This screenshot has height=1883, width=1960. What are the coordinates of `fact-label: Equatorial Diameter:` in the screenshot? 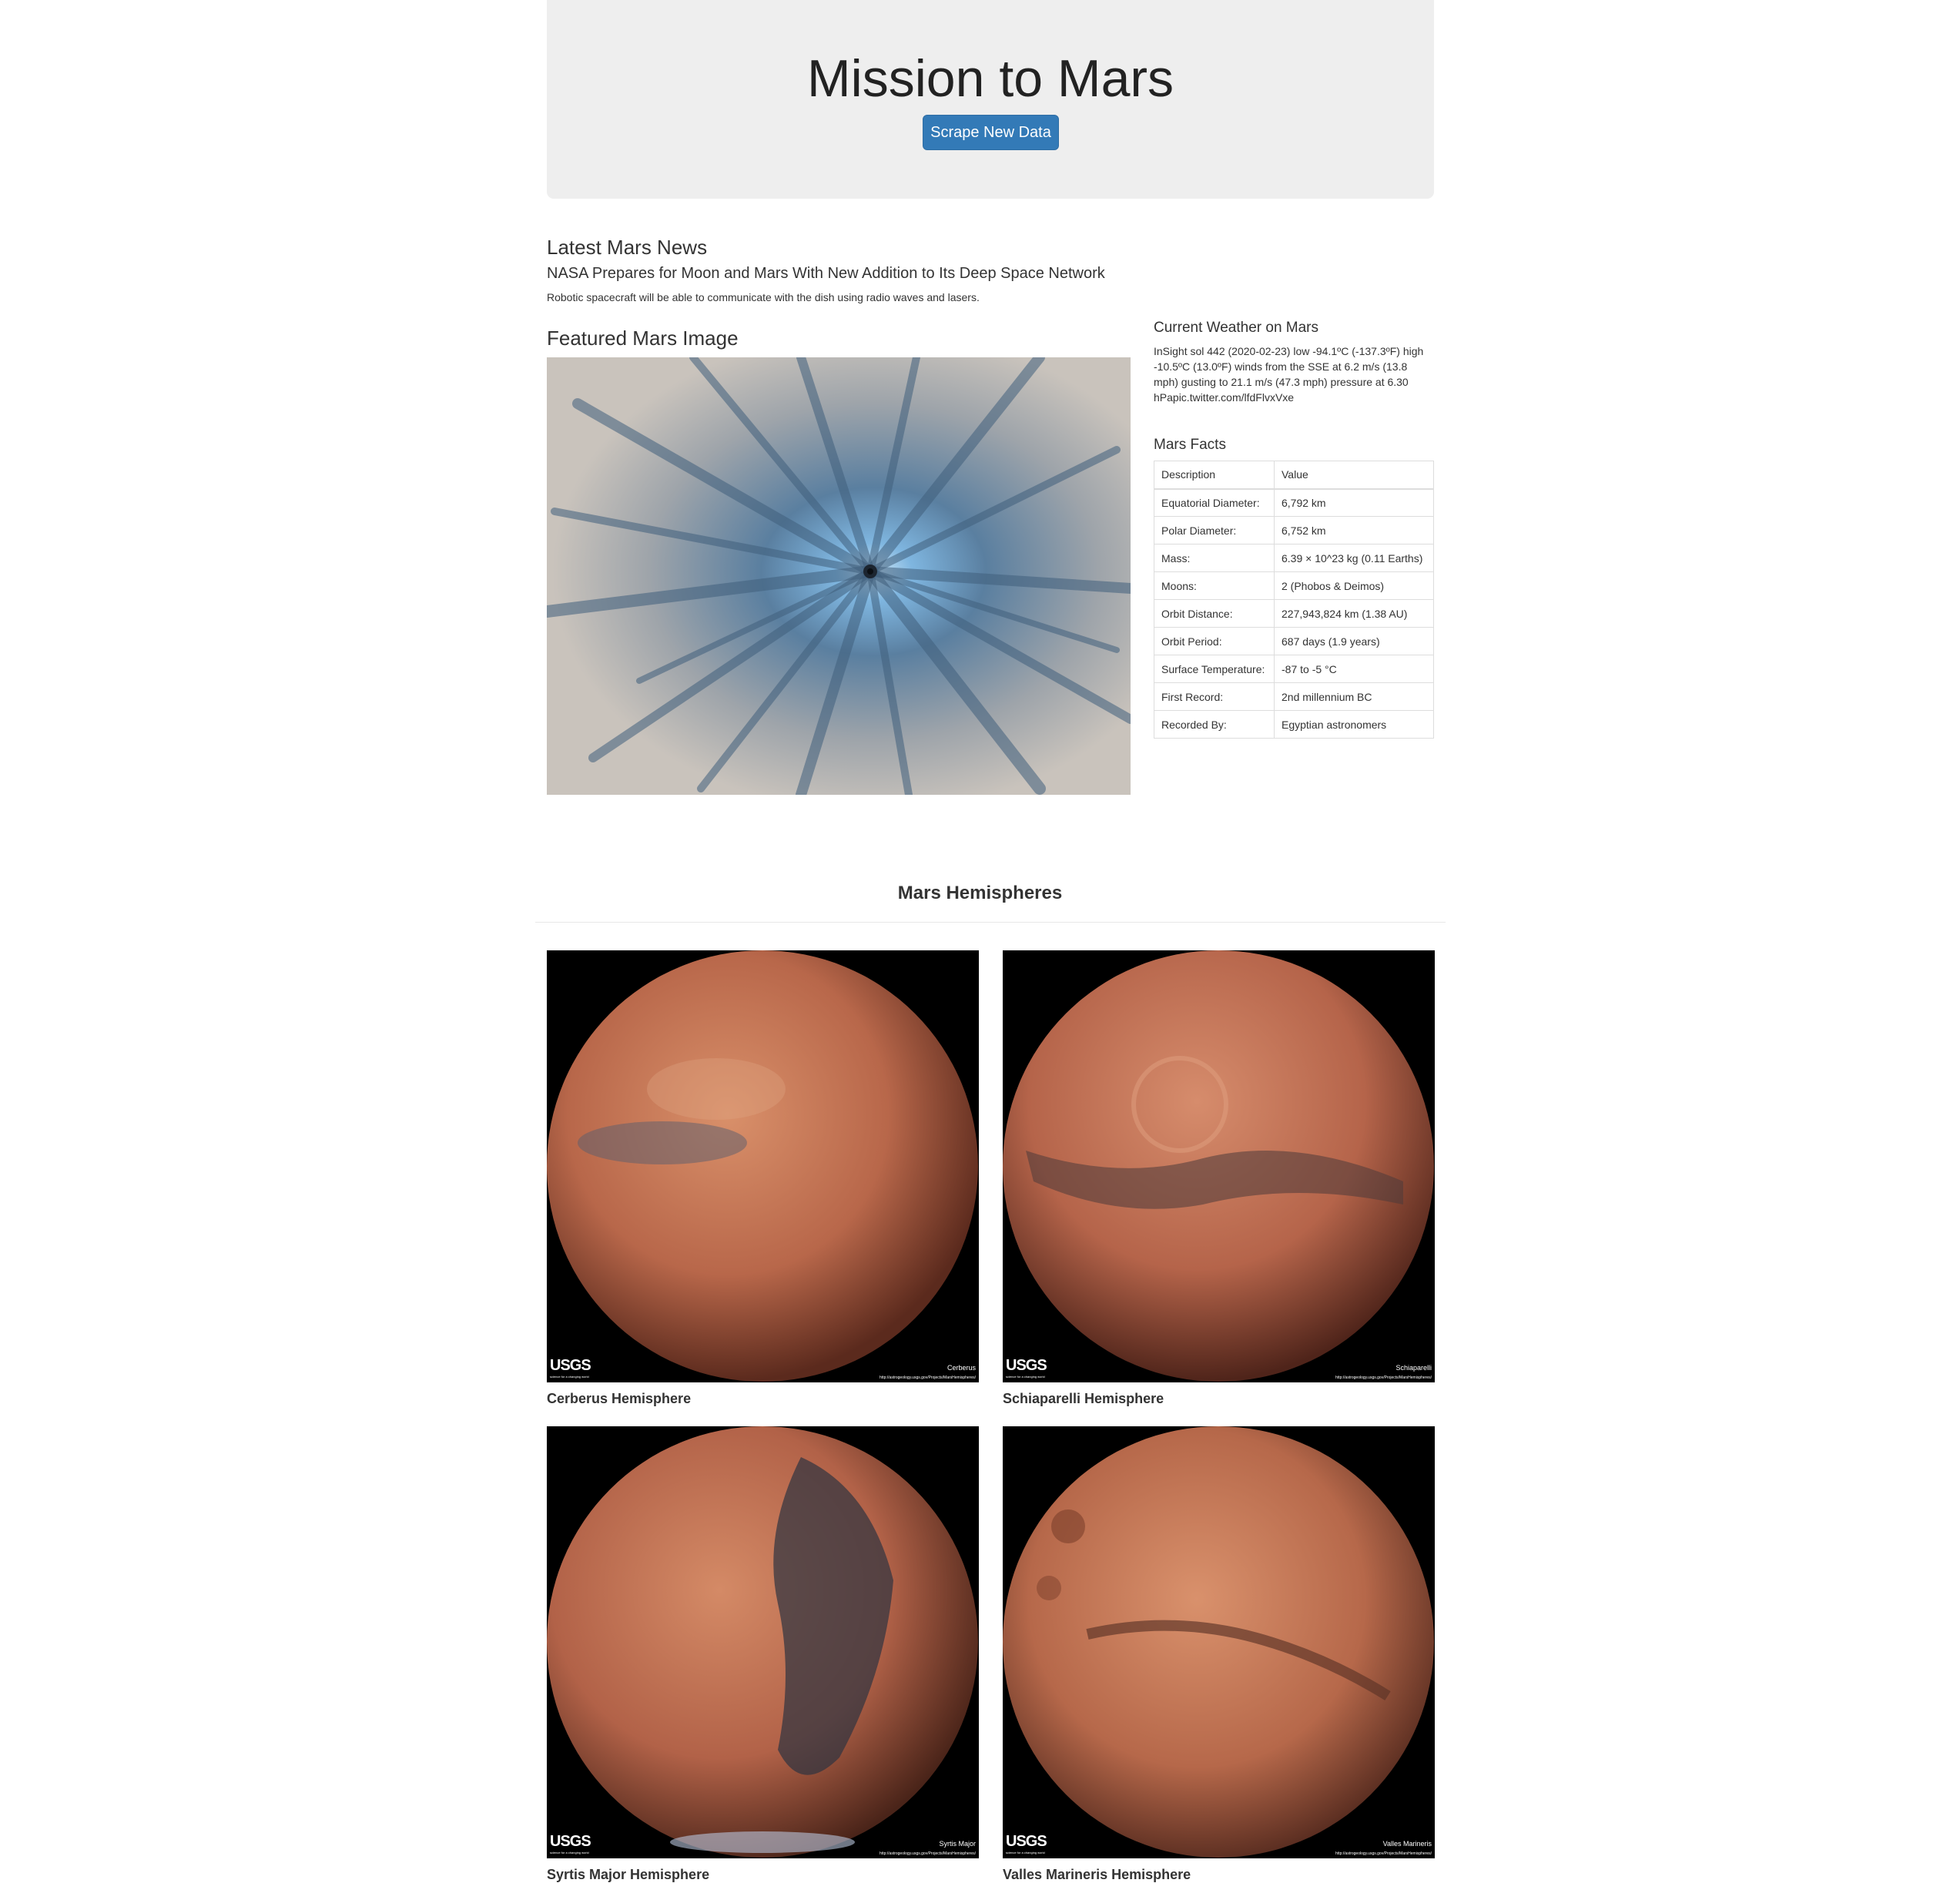 It's located at (1215, 502).